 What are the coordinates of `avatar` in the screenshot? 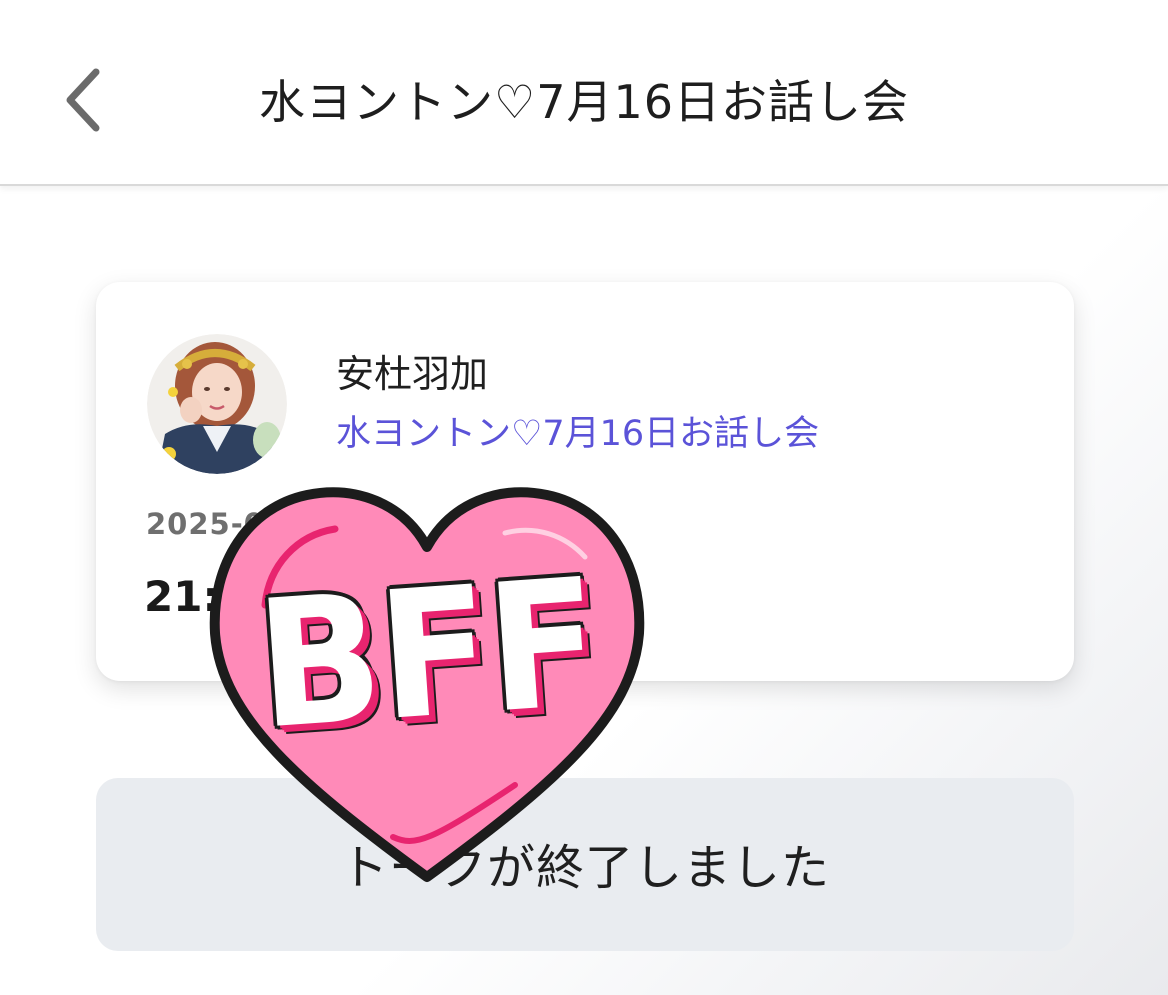 It's located at (217, 404).